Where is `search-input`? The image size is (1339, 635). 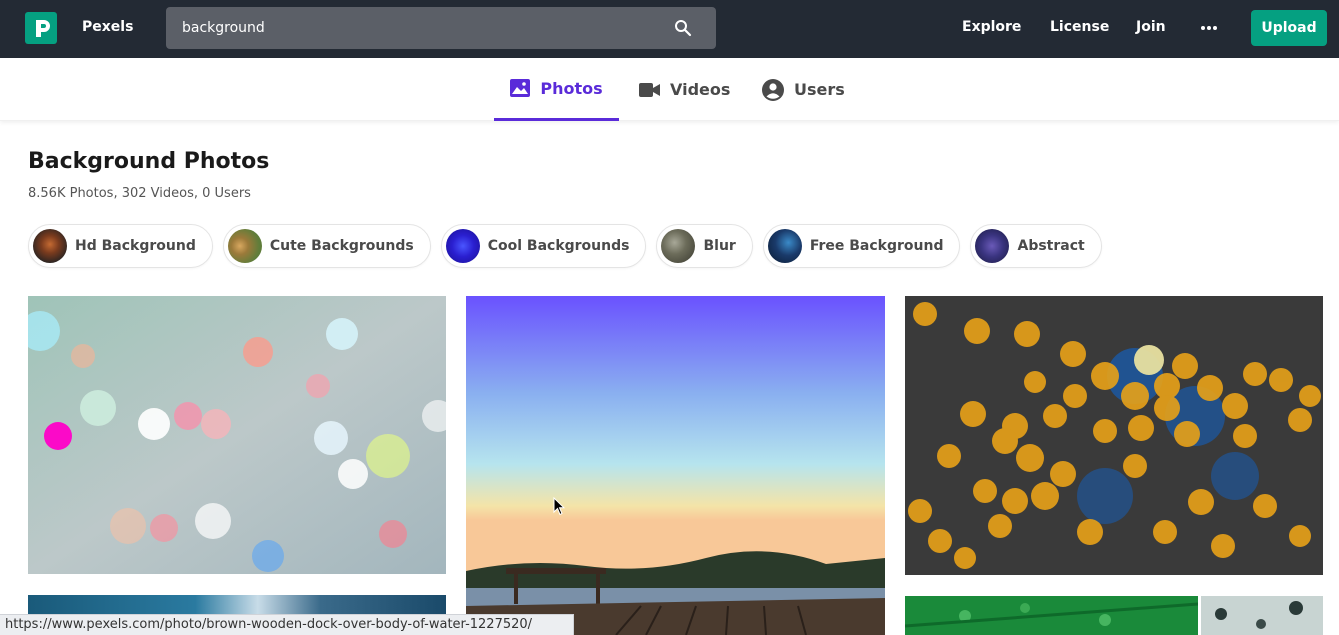 search-input is located at coordinates (416, 28).